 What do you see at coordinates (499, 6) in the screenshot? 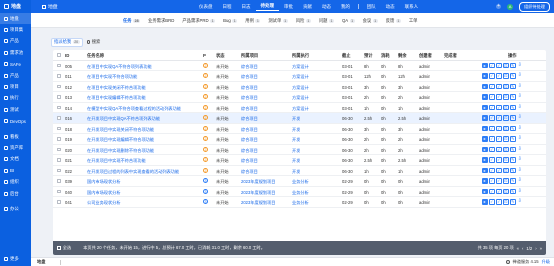
I see `add-icon: +` at bounding box center [499, 6].